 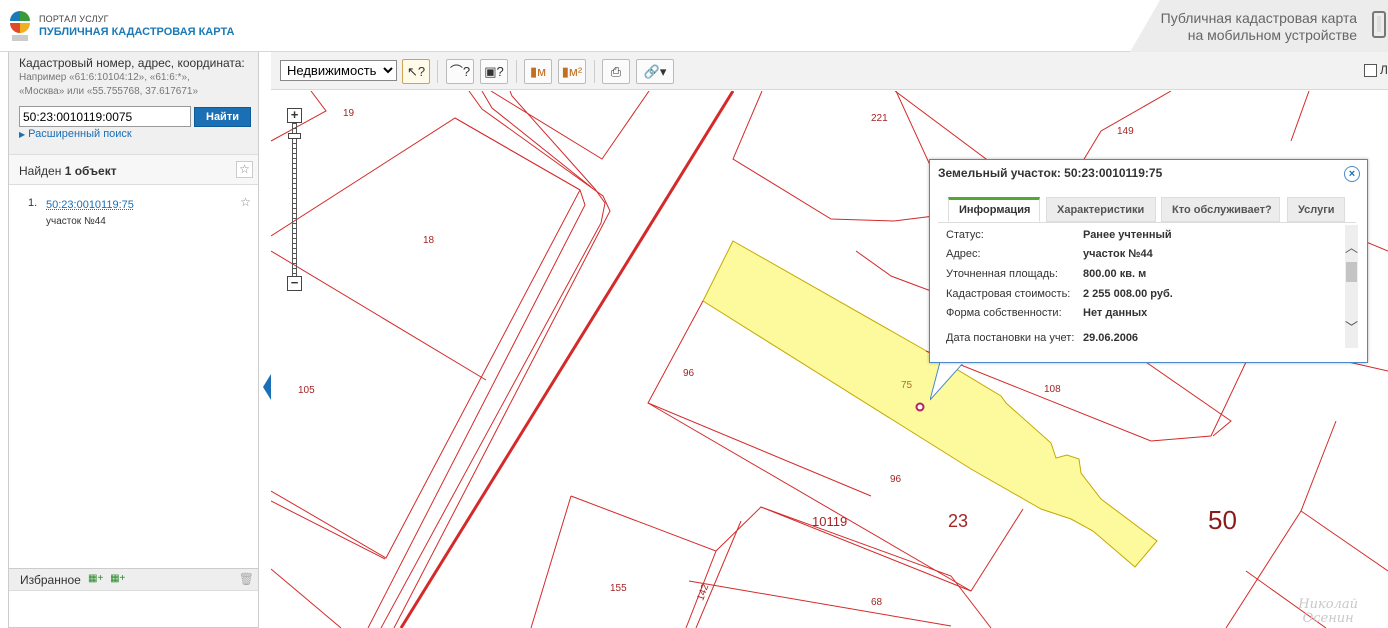 What do you see at coordinates (538, 71) in the screenshot?
I see `measure-distance-icon: ▮м` at bounding box center [538, 71].